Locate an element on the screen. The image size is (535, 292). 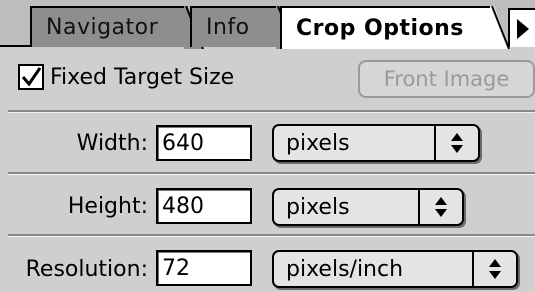
resolution-input is located at coordinates (204, 268).